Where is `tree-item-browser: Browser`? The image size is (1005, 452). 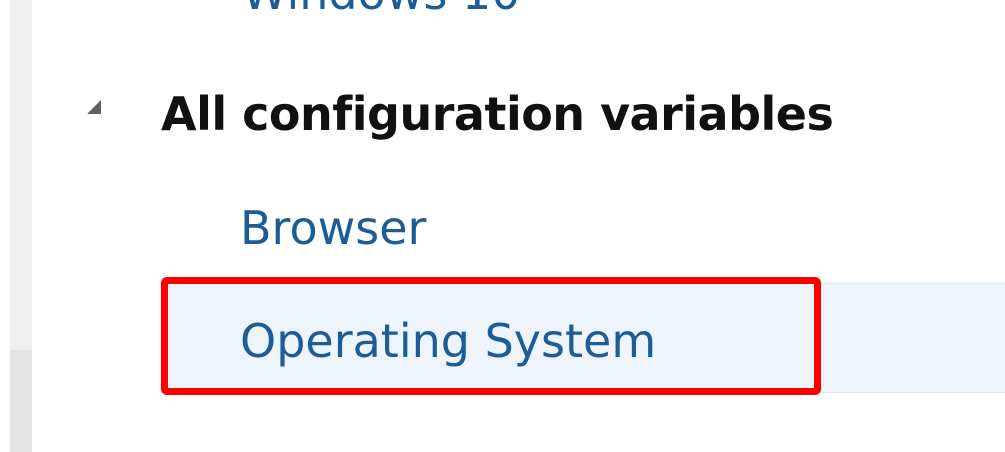 tree-item-browser: Browser is located at coordinates (333, 228).